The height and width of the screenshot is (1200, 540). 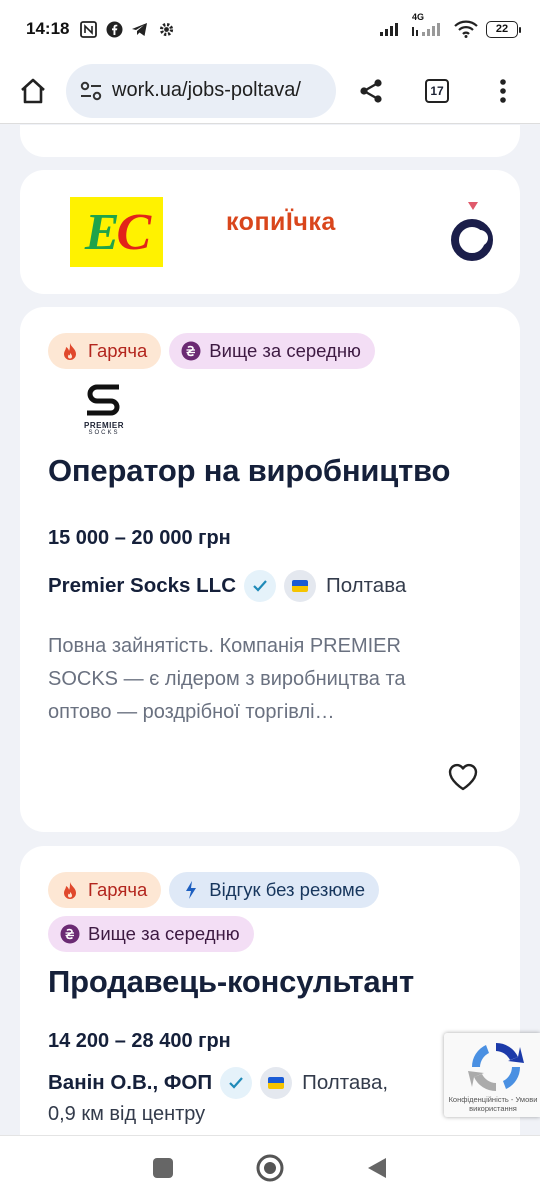 What do you see at coordinates (270, 471) in the screenshot?
I see `job-title: Оператор на виробництво` at bounding box center [270, 471].